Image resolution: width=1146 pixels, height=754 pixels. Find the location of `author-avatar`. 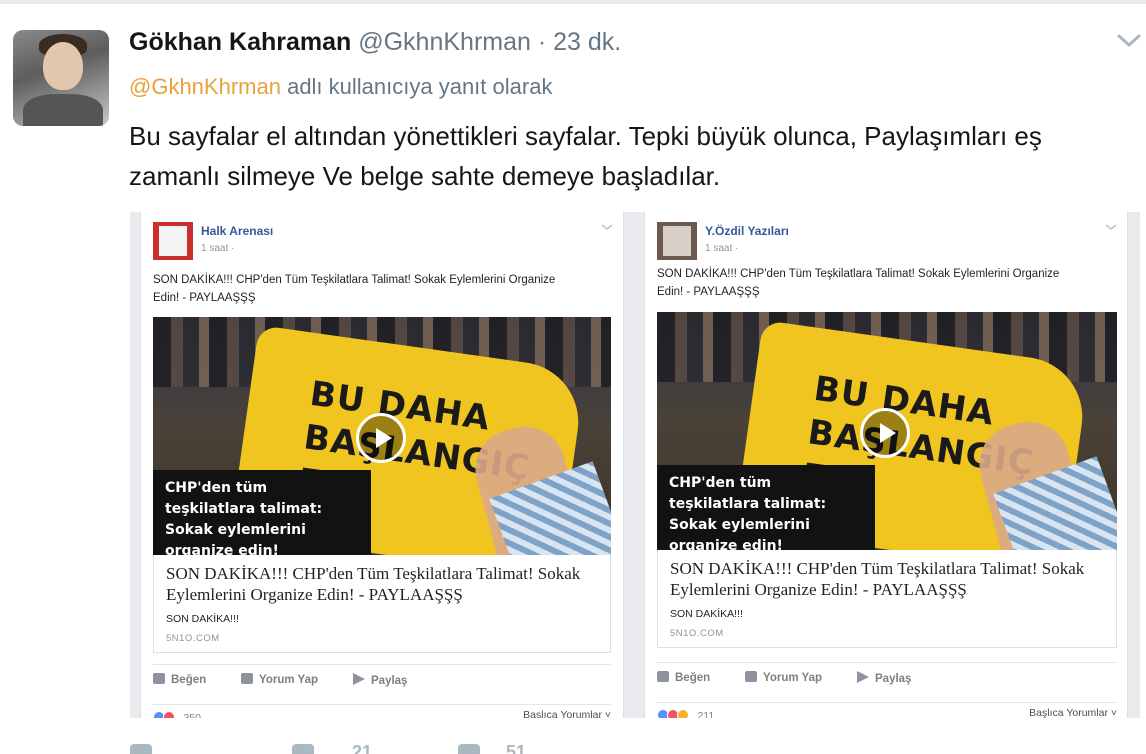

author-avatar is located at coordinates (61, 78).